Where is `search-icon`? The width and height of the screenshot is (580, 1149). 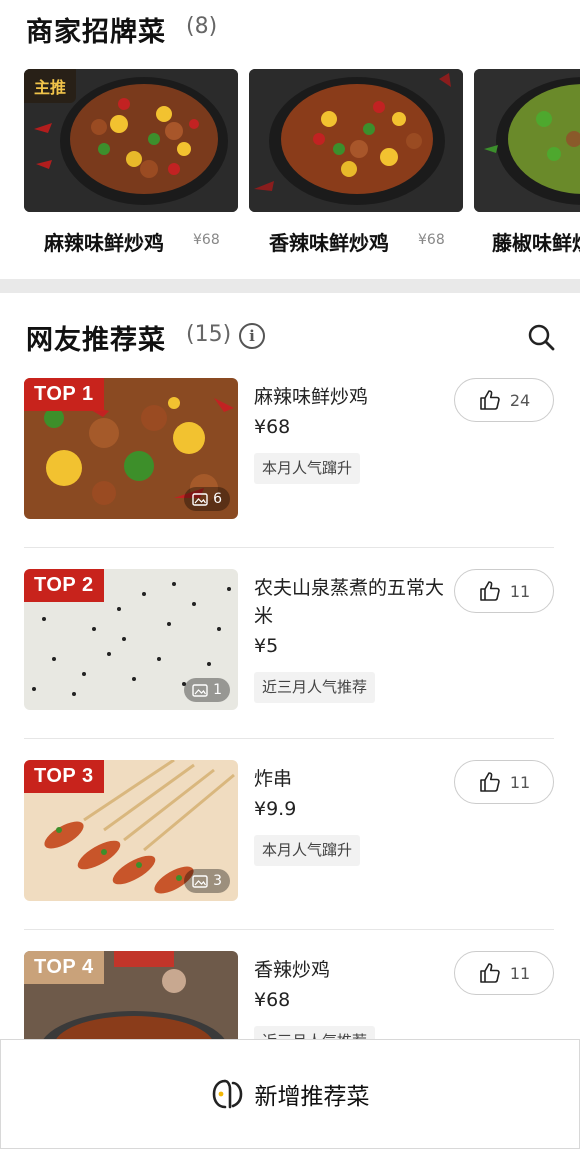
search-icon is located at coordinates (541, 337).